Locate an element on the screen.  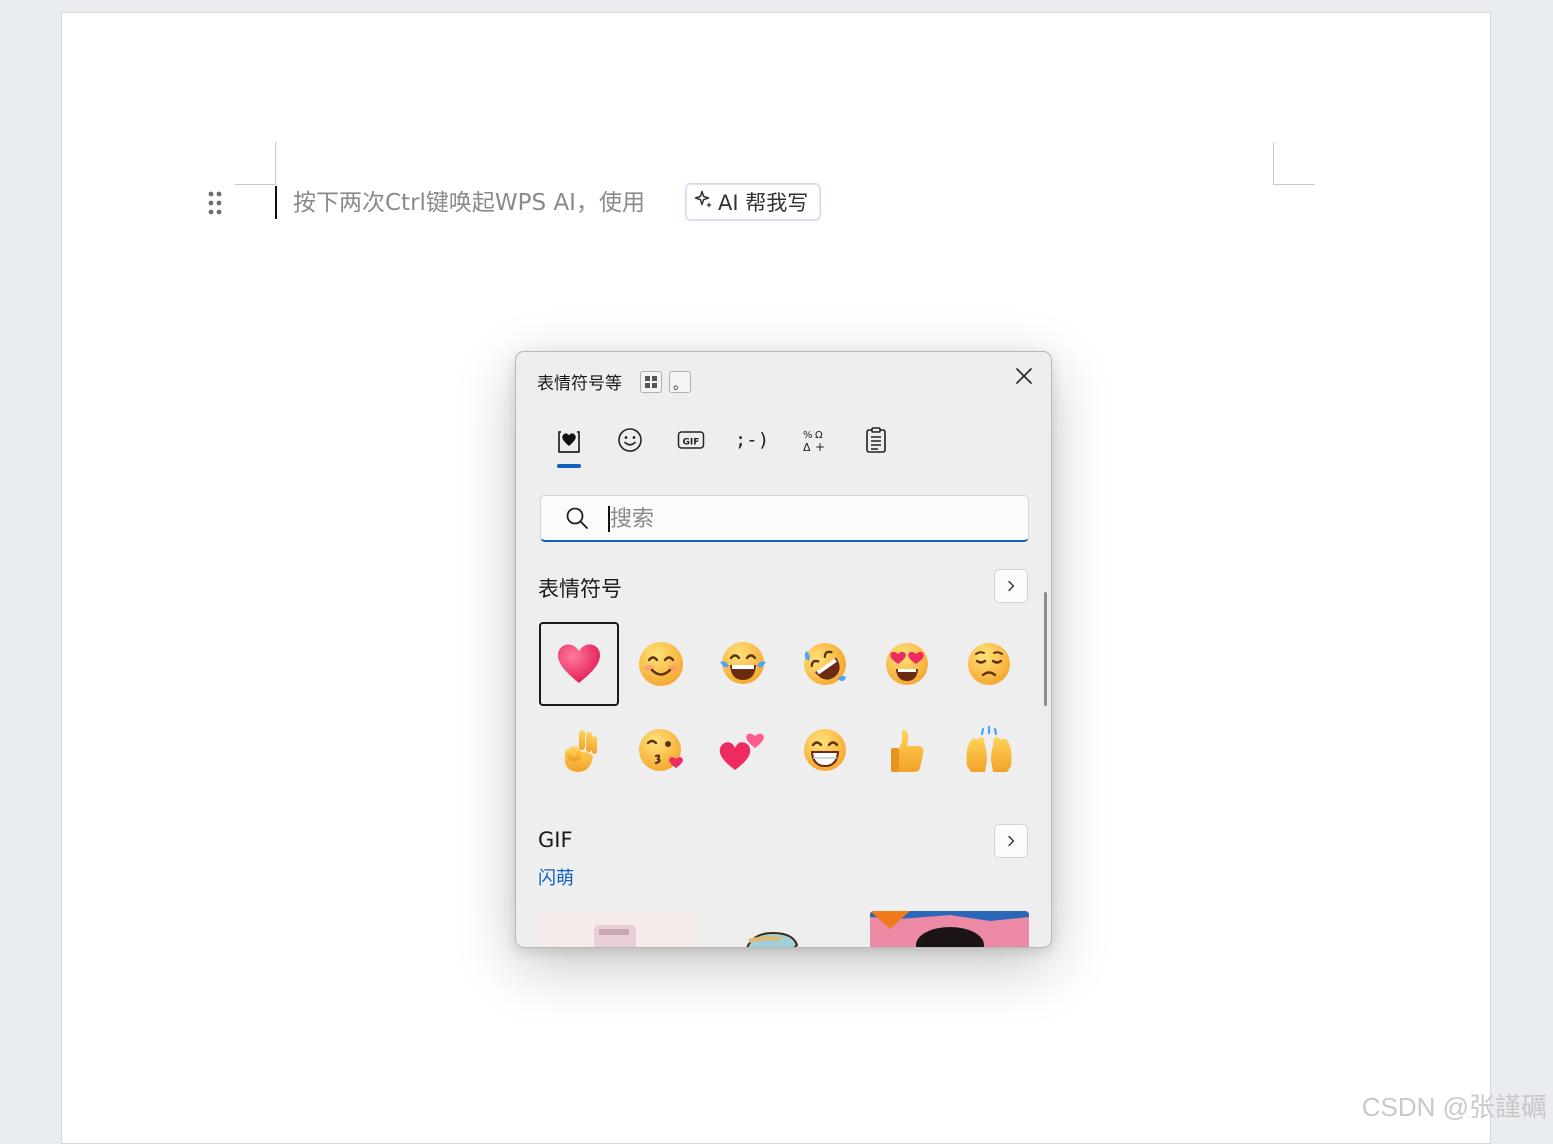
grid-view-button is located at coordinates (651, 382).